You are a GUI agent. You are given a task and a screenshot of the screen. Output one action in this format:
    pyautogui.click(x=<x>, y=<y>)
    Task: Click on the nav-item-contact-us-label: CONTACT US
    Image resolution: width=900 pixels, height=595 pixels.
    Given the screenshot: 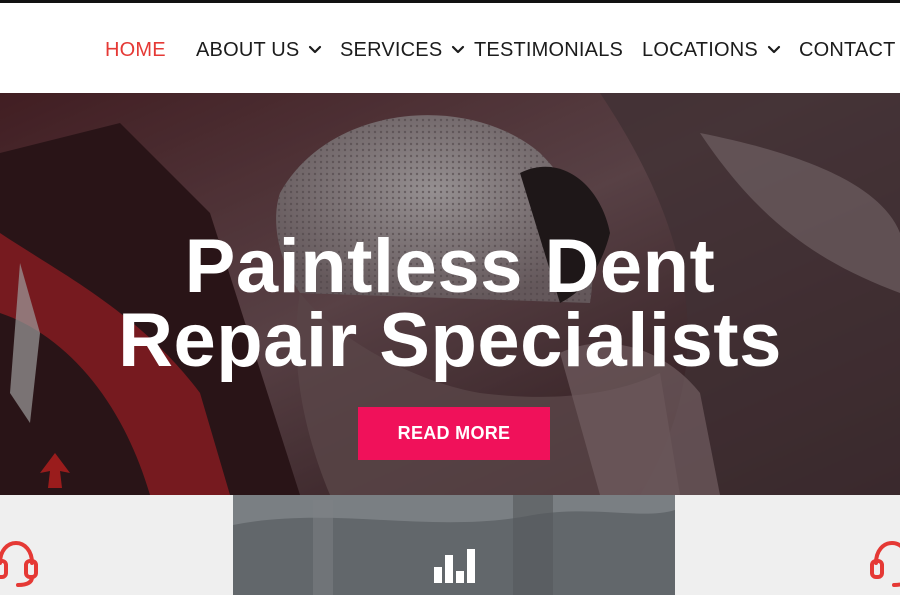 What is the action you would take?
    pyautogui.click(x=849, y=49)
    